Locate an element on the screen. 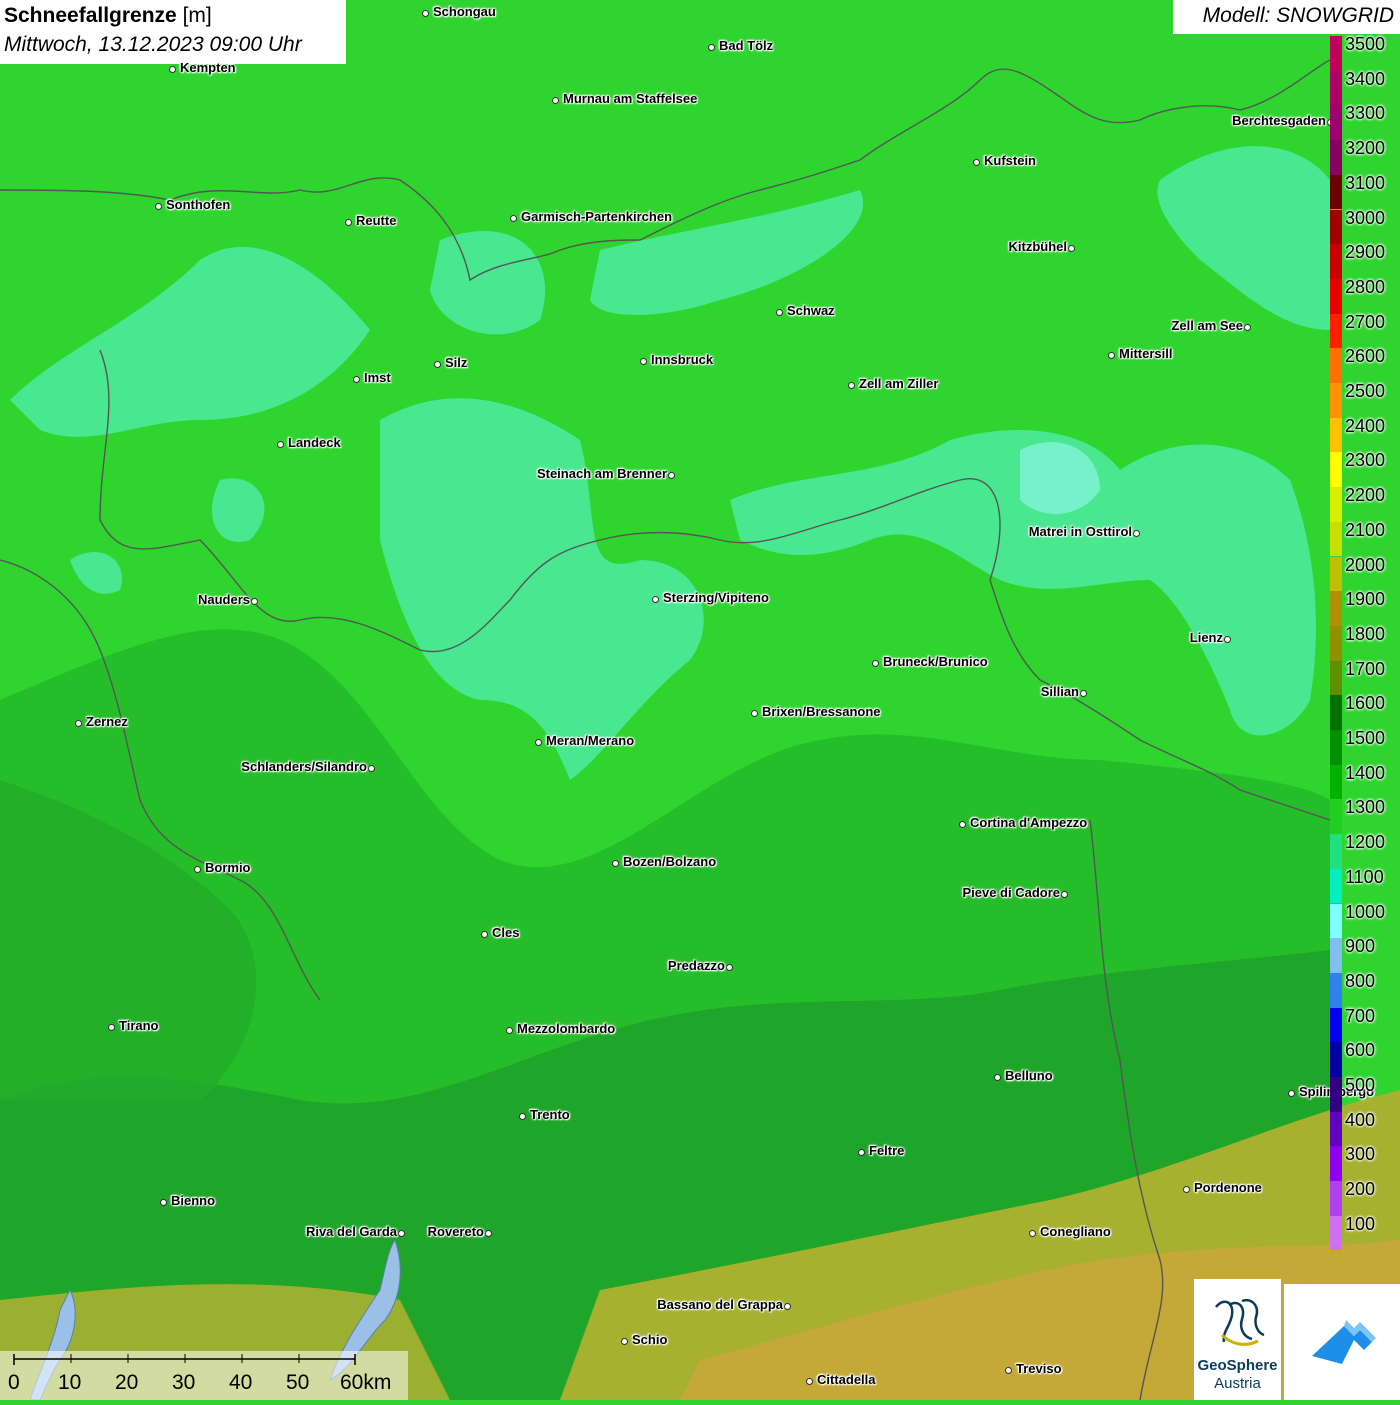 The image size is (1400, 1405). city-label-belluno: Belluno is located at coordinates (1029, 1075).